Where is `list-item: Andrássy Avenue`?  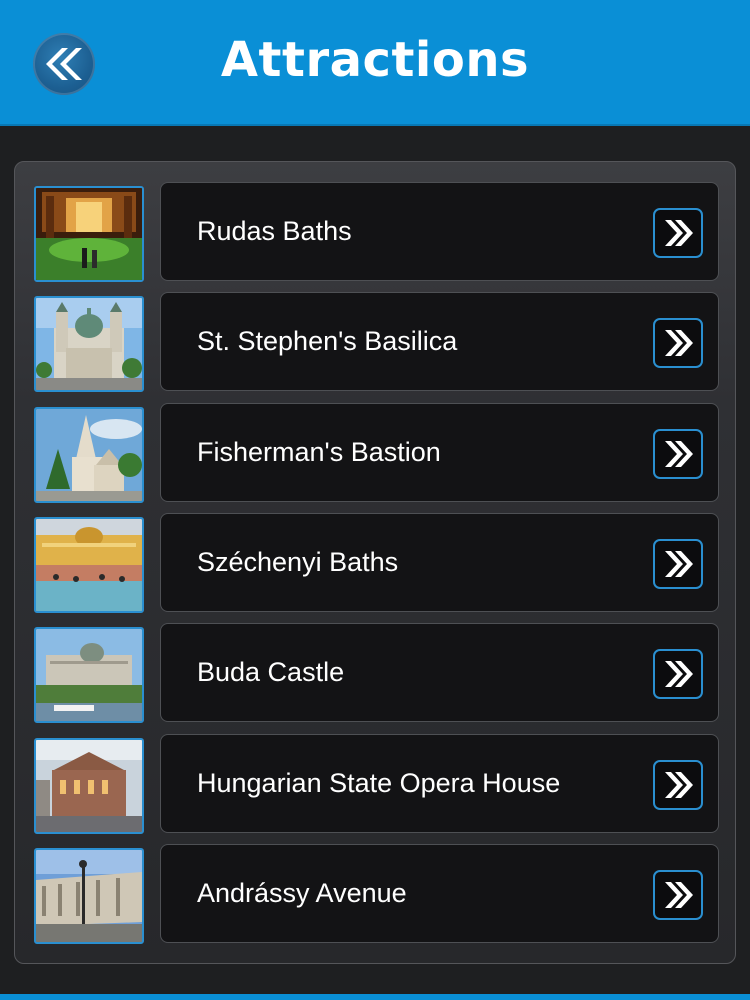 list-item: Andrássy Avenue is located at coordinates (376, 894).